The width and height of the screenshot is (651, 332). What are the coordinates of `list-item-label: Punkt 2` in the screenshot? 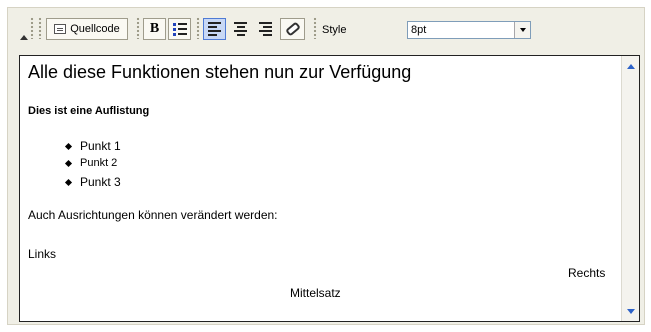 It's located at (99, 163).